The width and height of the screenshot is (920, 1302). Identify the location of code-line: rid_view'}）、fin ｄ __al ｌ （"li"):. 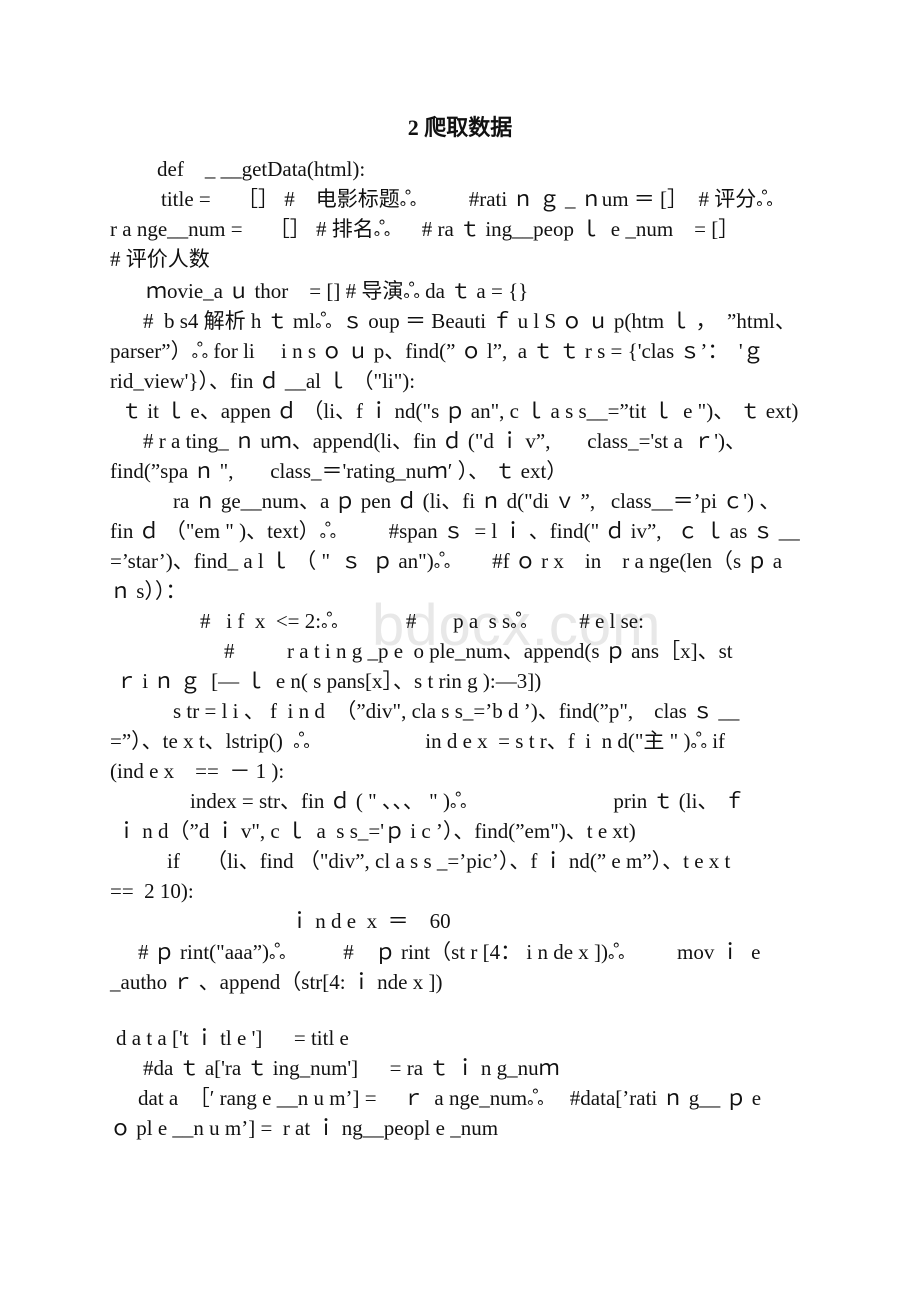
(263, 381).